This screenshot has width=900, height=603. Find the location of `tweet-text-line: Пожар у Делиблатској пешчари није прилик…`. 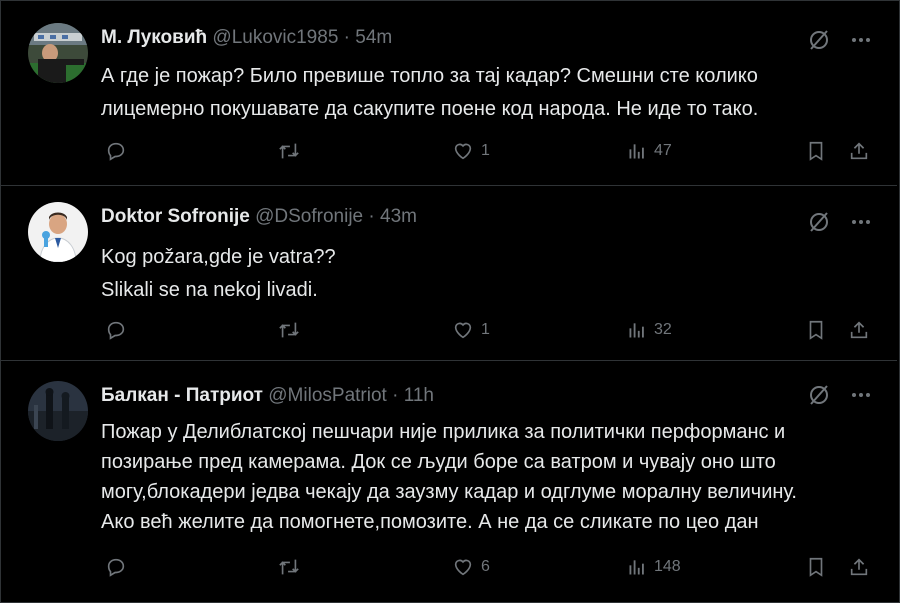

tweet-text-line: Пожар у Делиблатској пешчари није прилик… is located at coordinates (443, 432).